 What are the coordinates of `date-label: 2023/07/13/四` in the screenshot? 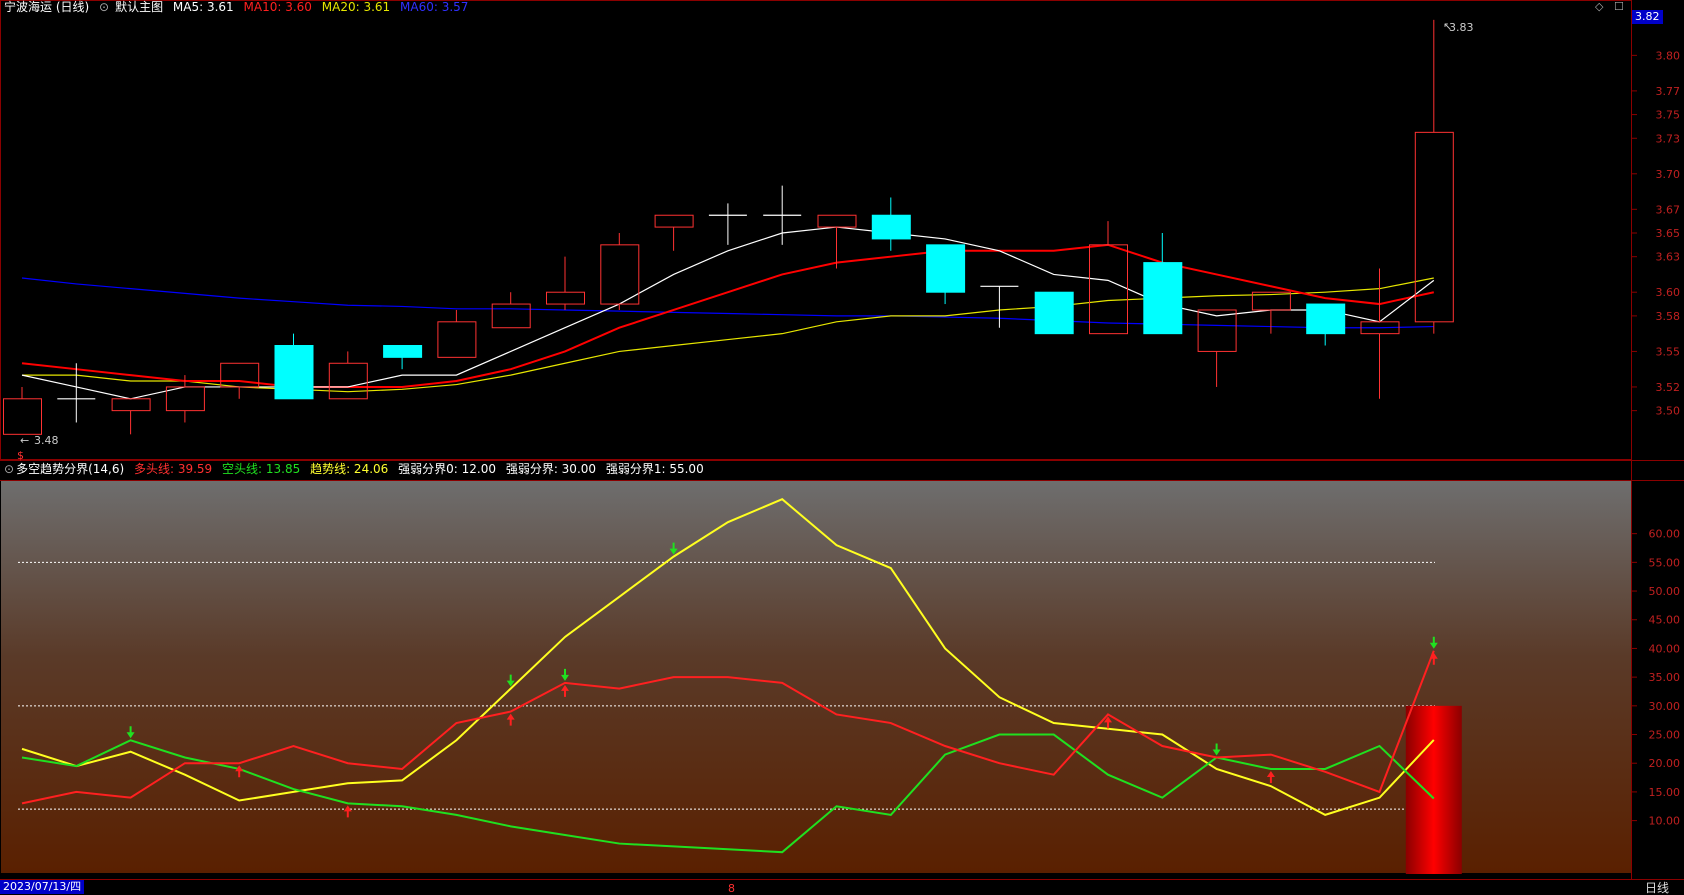 It's located at (42, 887).